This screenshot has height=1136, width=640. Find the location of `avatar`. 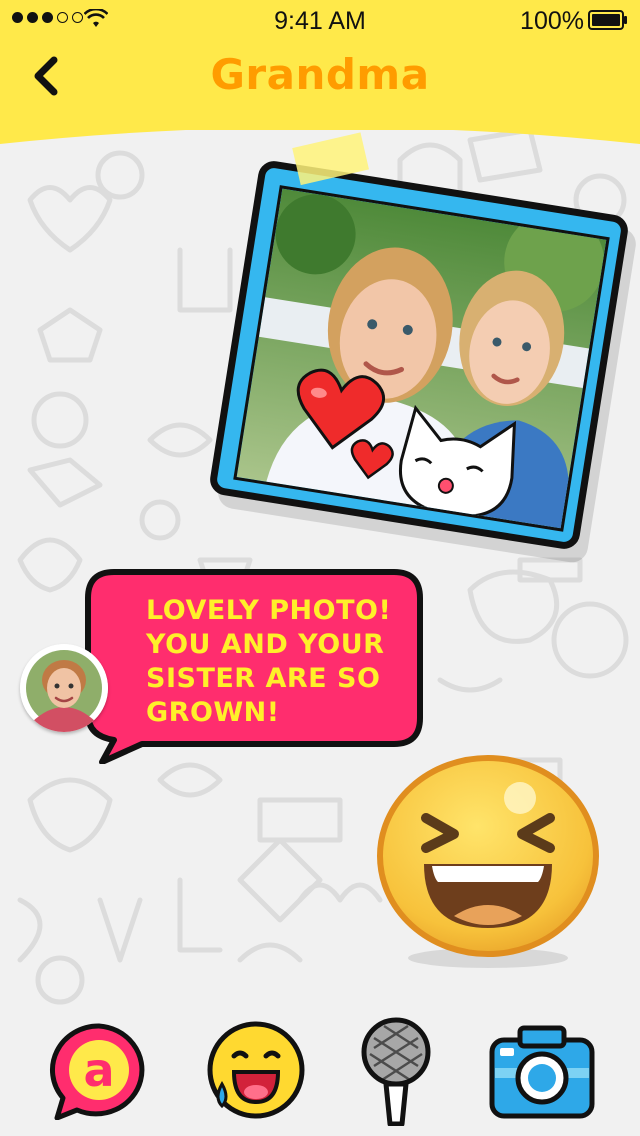

avatar is located at coordinates (64, 688).